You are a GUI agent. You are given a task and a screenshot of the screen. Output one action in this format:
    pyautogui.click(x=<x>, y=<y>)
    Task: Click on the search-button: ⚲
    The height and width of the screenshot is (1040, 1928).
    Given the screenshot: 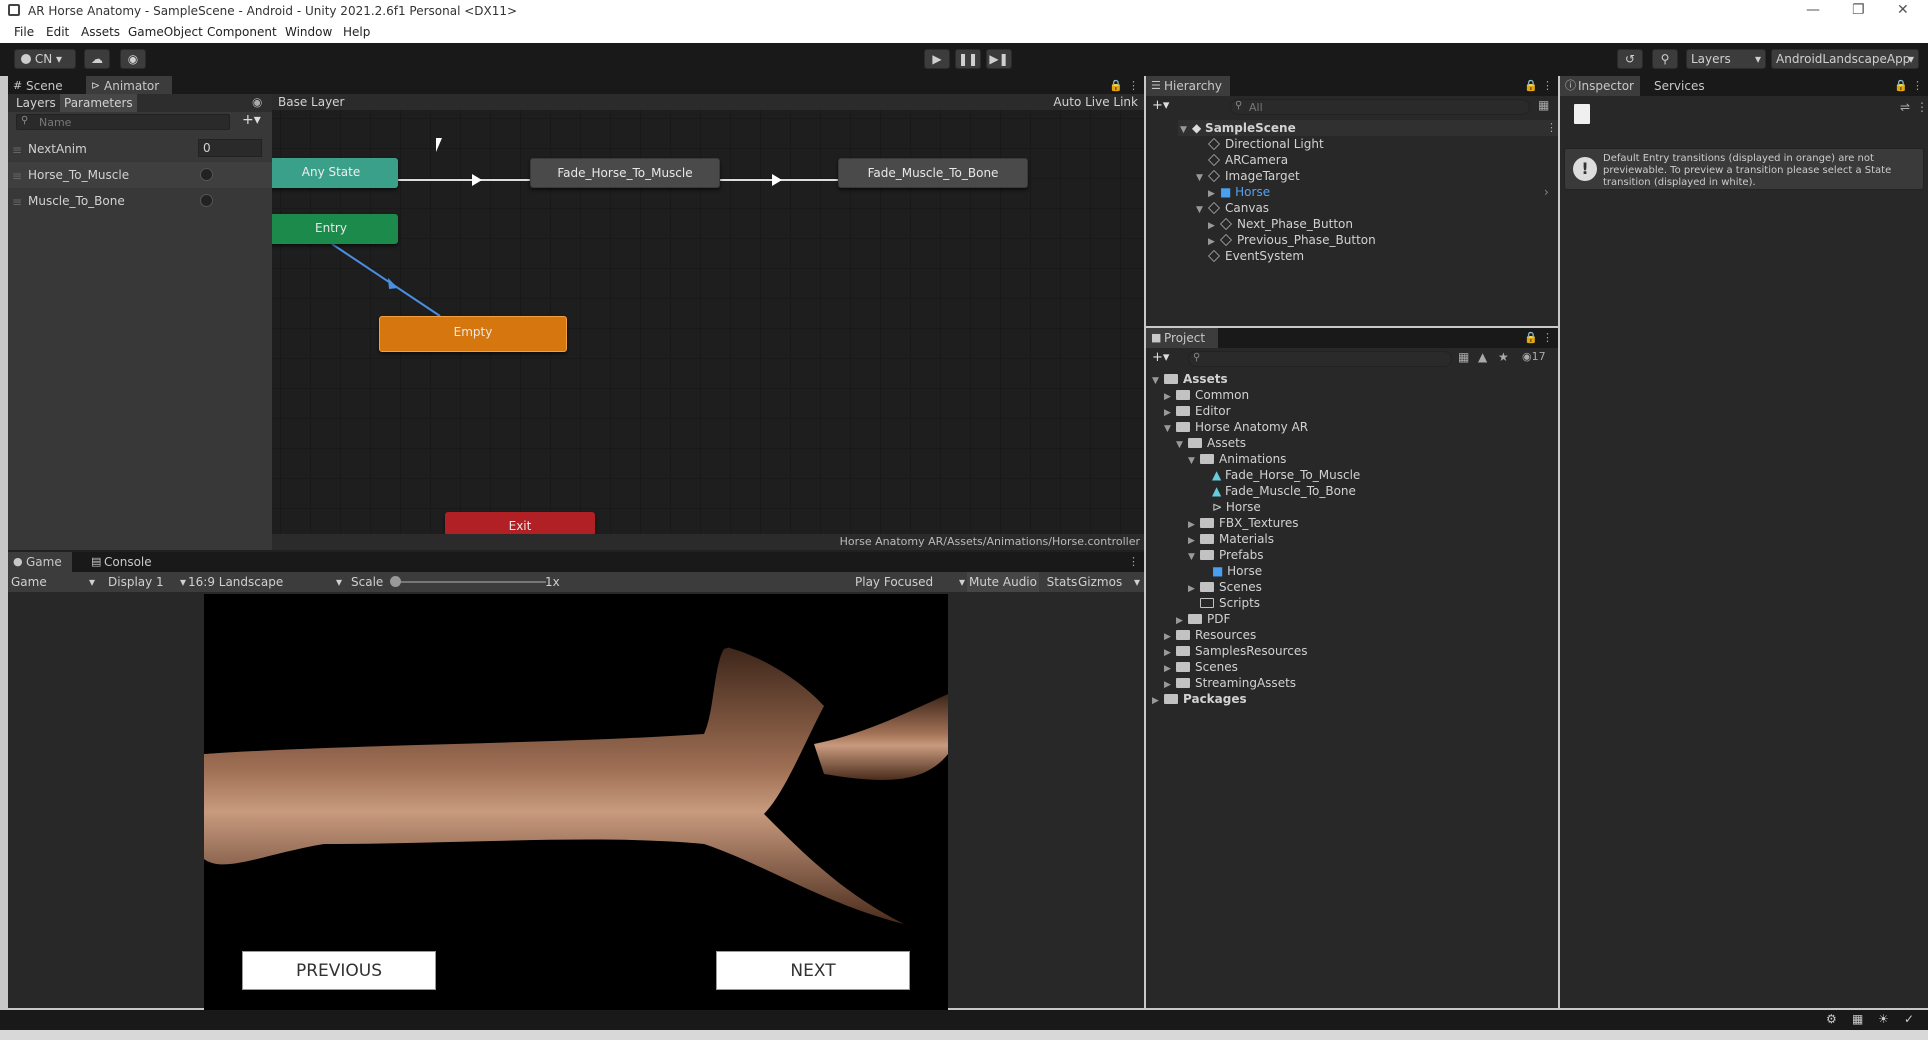 What is the action you would take?
    pyautogui.click(x=1665, y=59)
    